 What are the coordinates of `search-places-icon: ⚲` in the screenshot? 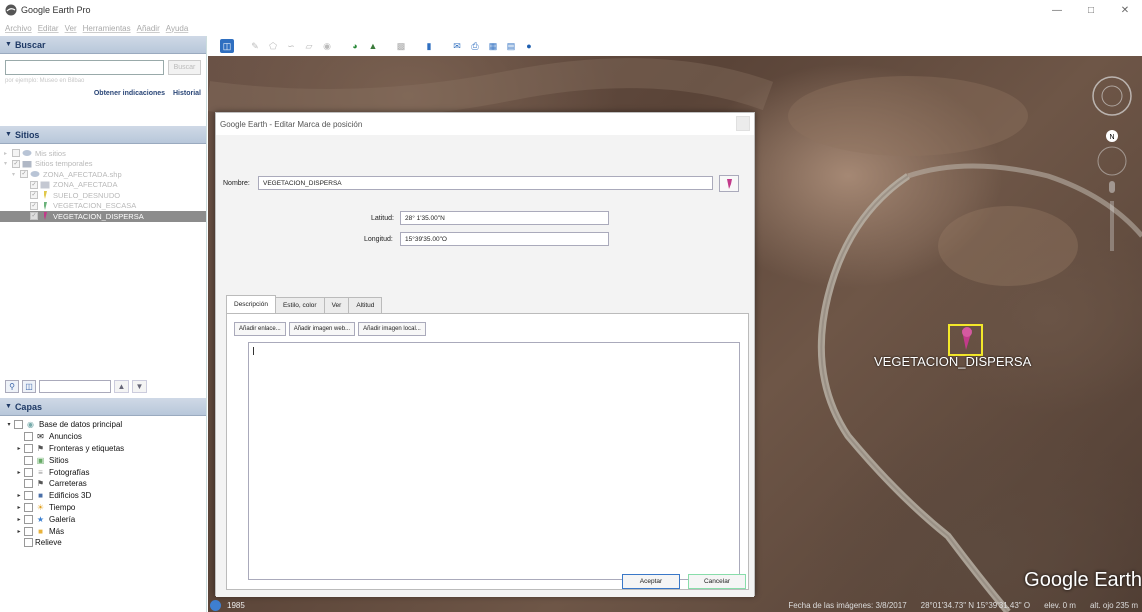 It's located at (12, 386).